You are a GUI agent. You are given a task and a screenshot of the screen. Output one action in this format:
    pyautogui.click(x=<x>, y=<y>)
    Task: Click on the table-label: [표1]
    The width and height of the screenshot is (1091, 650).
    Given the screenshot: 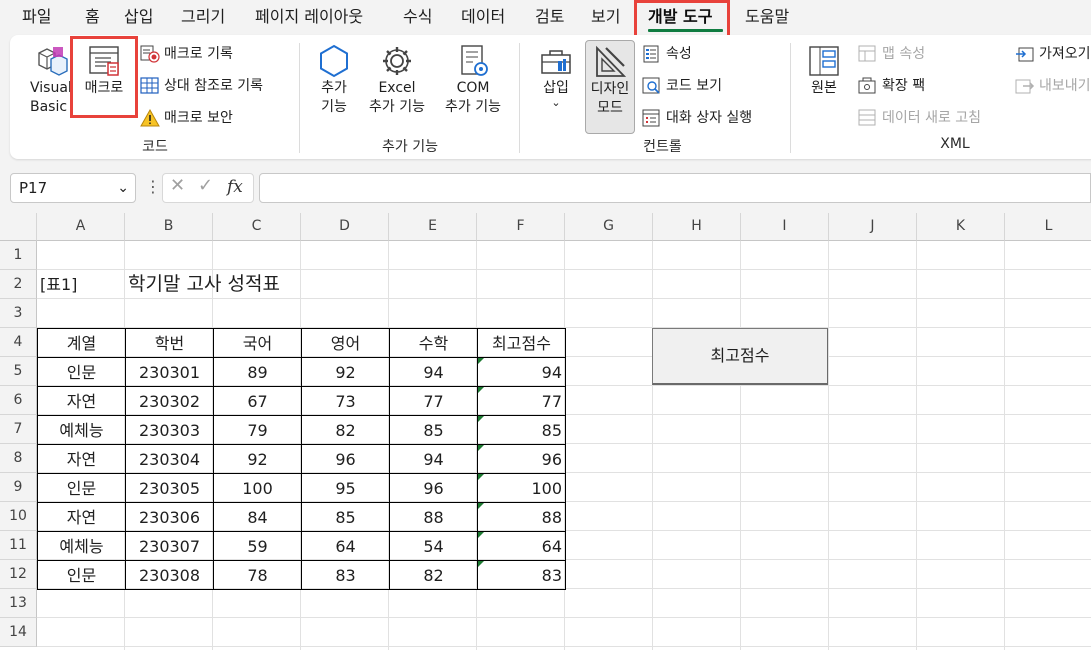 What is the action you would take?
    pyautogui.click(x=58, y=284)
    